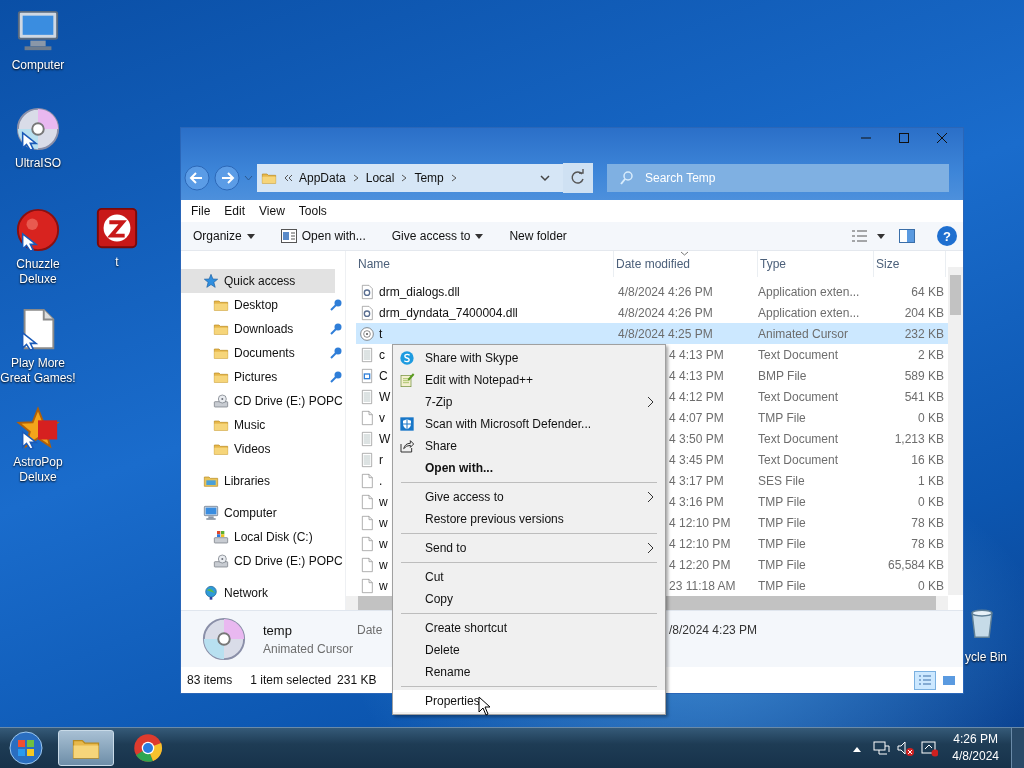  What do you see at coordinates (924, 333) in the screenshot?
I see `size-text: 232 KB` at bounding box center [924, 333].